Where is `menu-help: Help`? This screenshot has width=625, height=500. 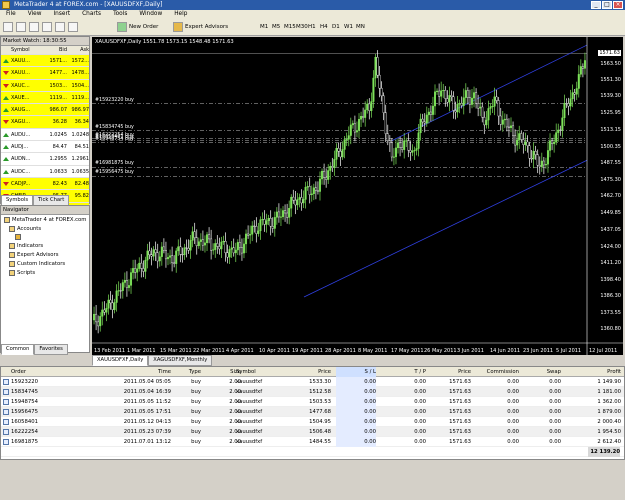 menu-help: Help is located at coordinates (180, 14).